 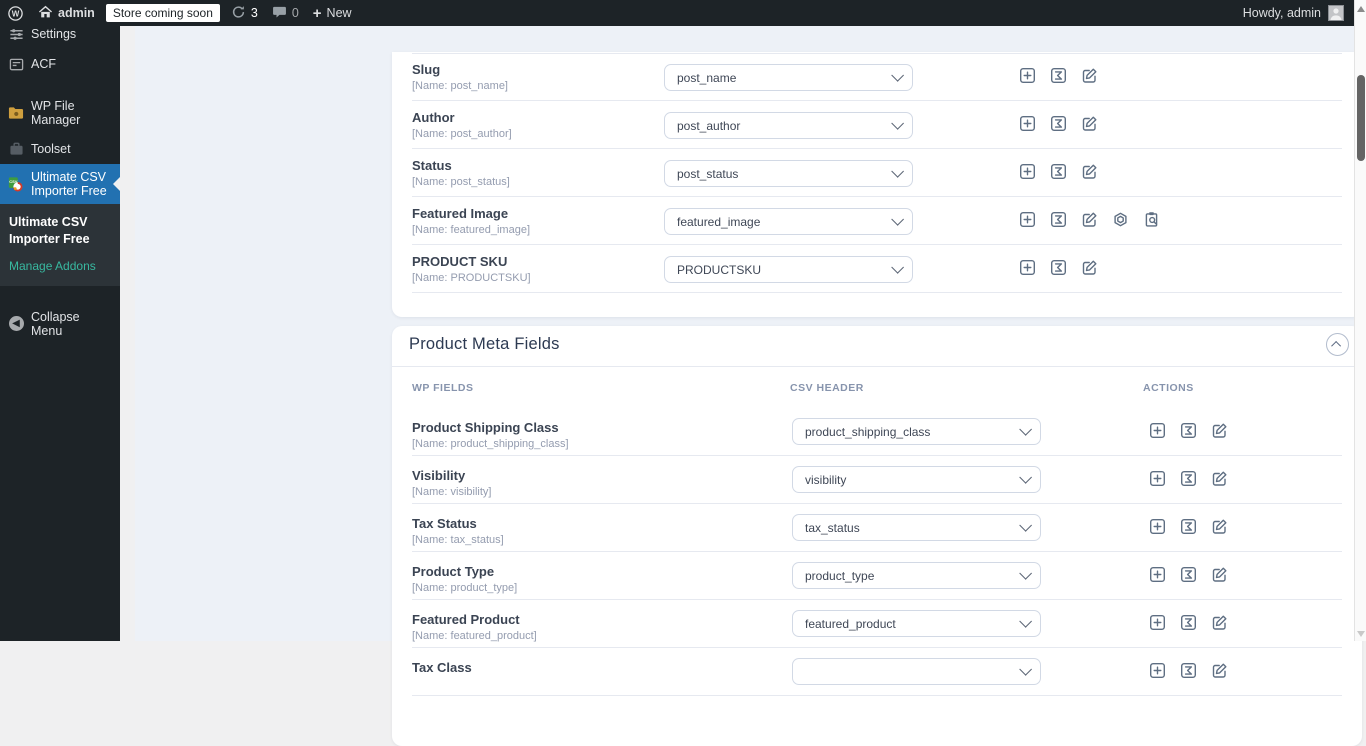 I want to click on new-menu: + New, so click(x=332, y=13).